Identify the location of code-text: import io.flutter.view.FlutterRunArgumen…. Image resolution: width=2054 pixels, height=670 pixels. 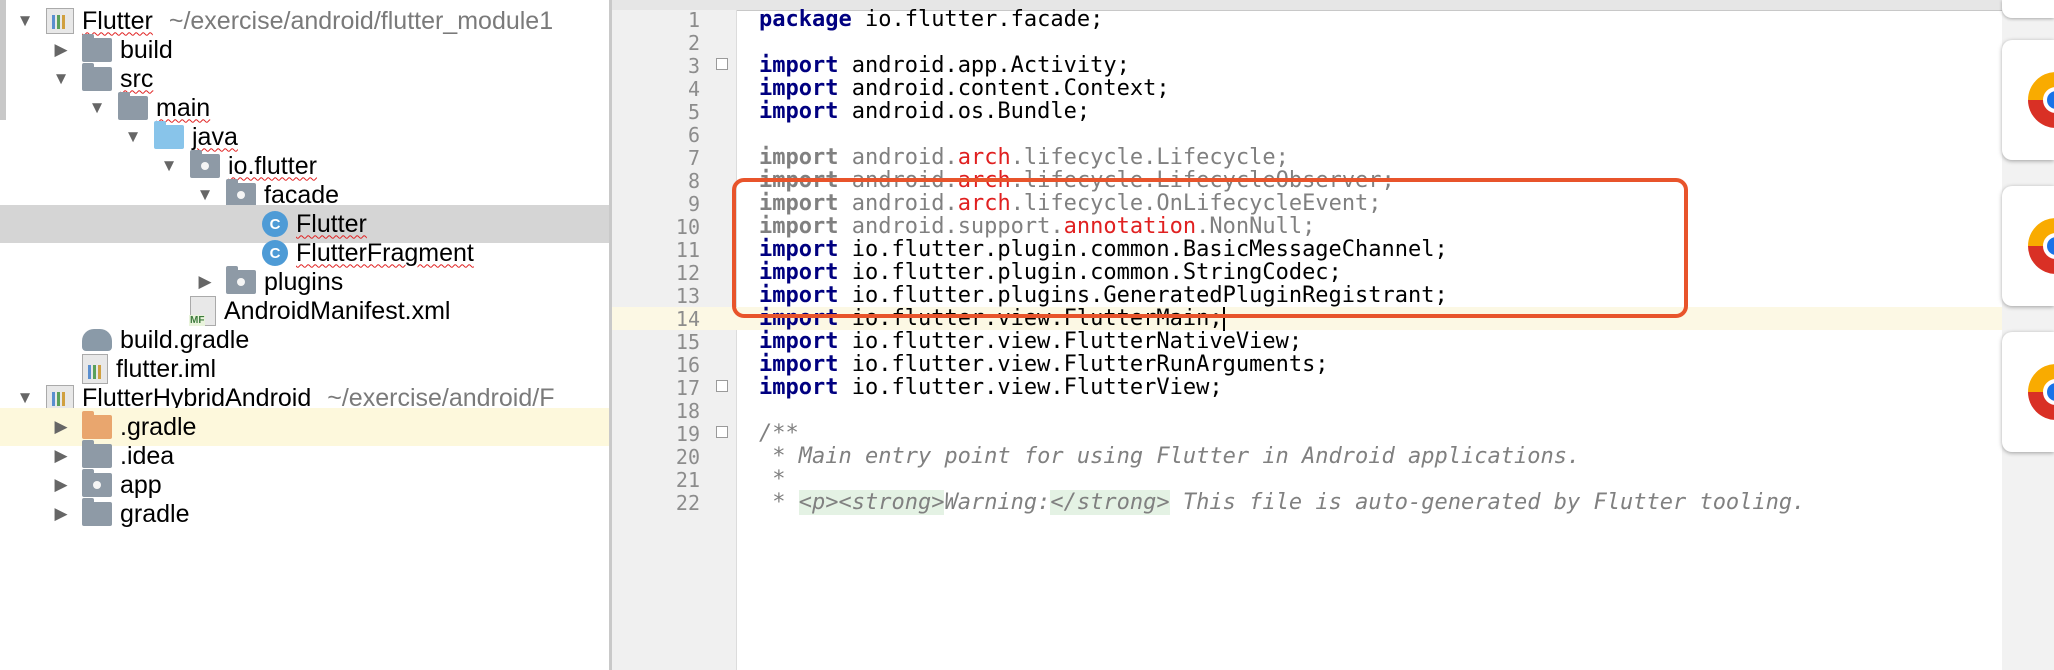
(1032, 364).